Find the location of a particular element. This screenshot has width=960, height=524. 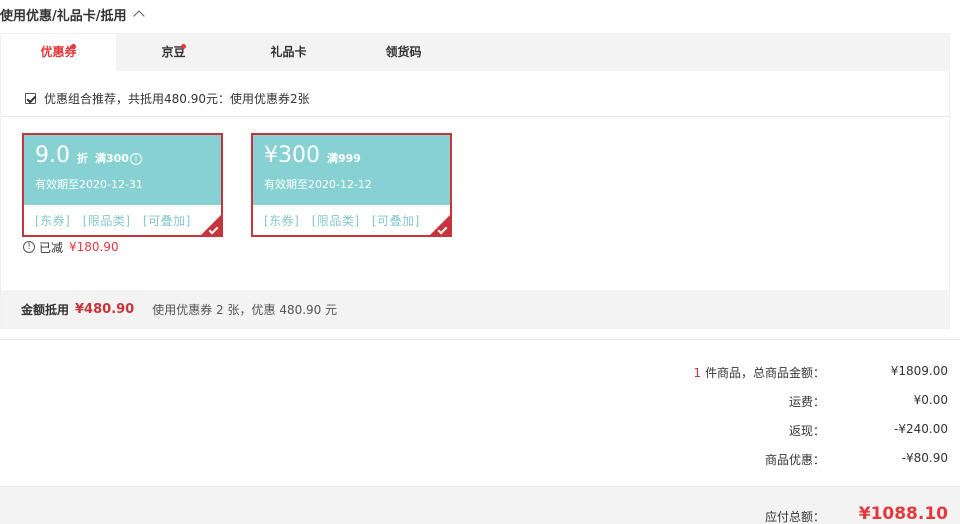

coupon-expiry: 有效期至2020-12-31 is located at coordinates (89, 184).